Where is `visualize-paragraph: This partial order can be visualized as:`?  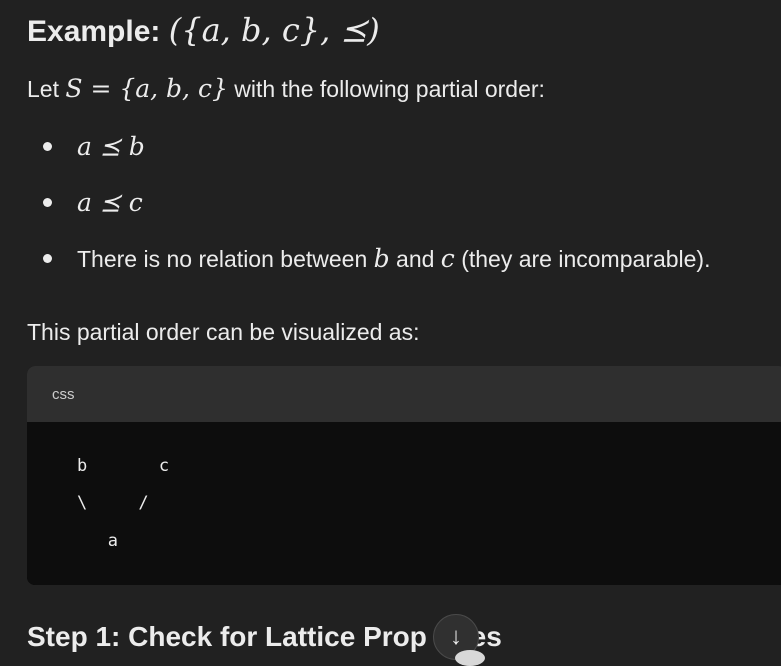 visualize-paragraph: This partial order can be visualized as: is located at coordinates (223, 332).